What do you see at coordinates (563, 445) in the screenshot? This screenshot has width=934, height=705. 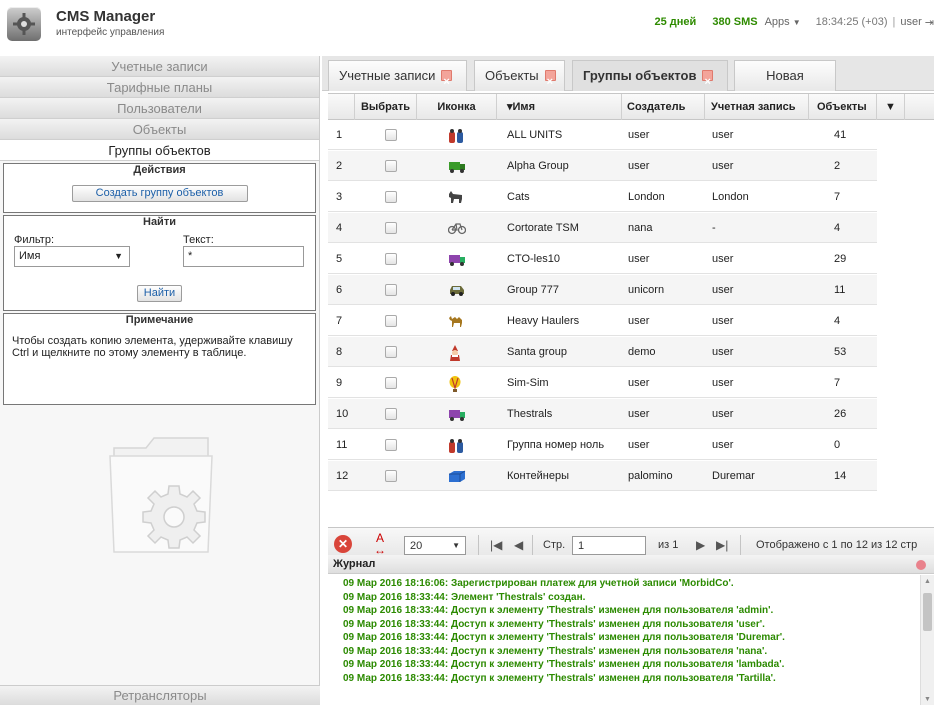 I see `group-name: Группа номер ноль` at bounding box center [563, 445].